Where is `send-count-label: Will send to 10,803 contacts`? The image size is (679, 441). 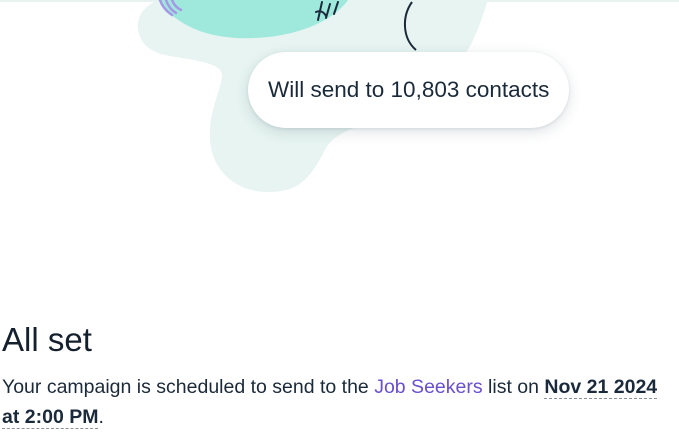 send-count-label: Will send to 10,803 contacts is located at coordinates (409, 89).